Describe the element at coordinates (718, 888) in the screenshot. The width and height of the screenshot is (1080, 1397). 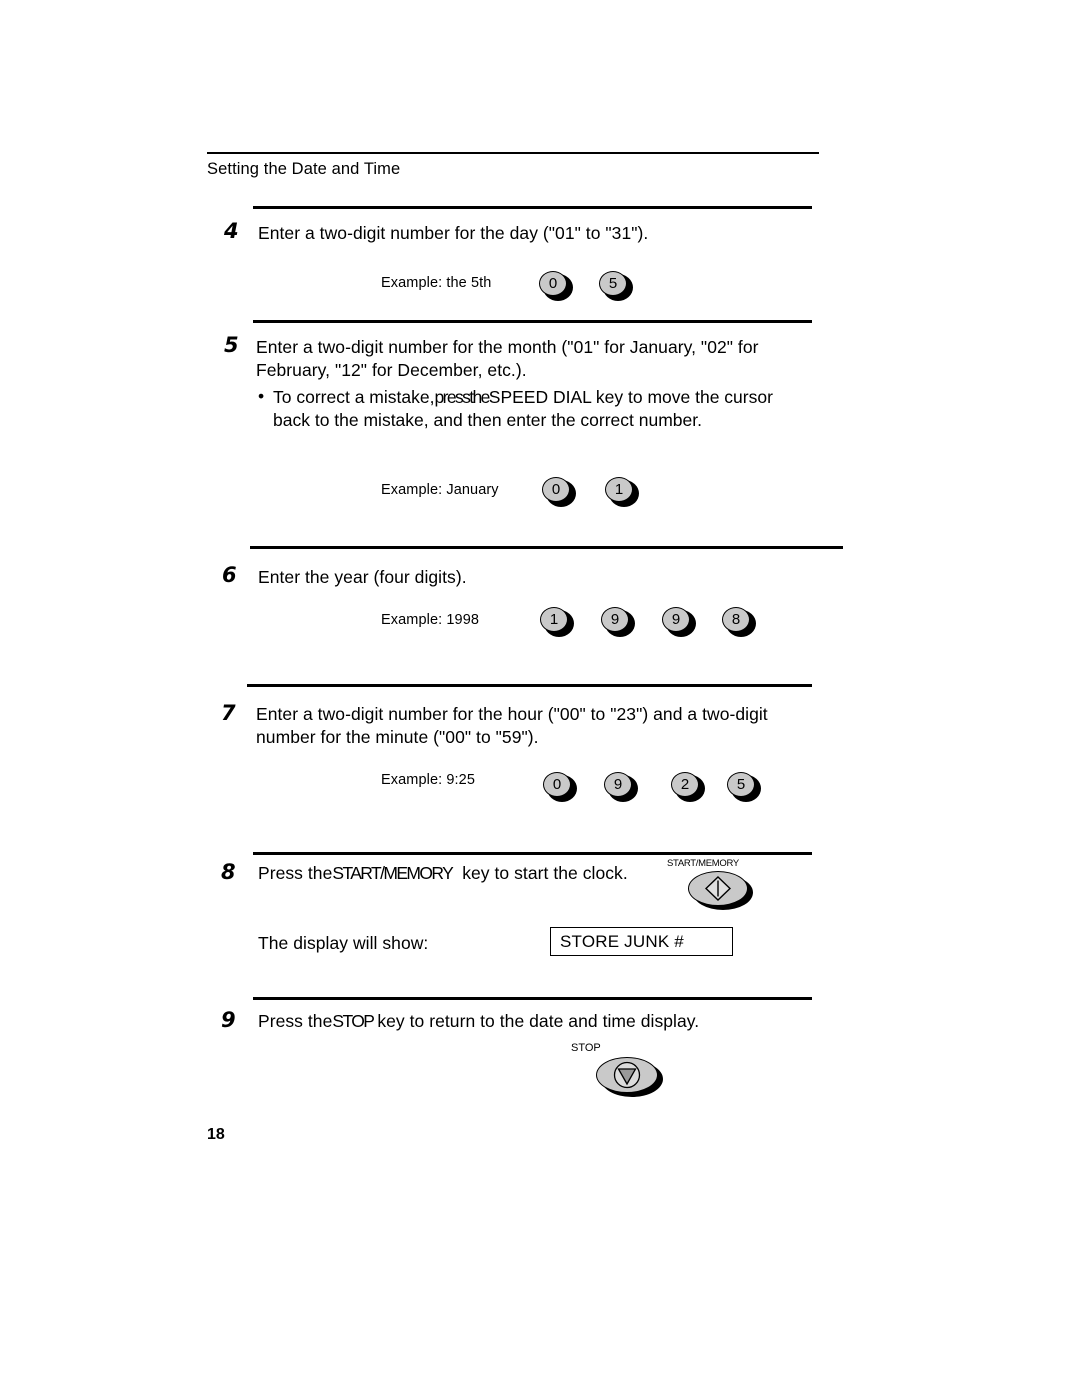
I see `start-diamond-icon` at that location.